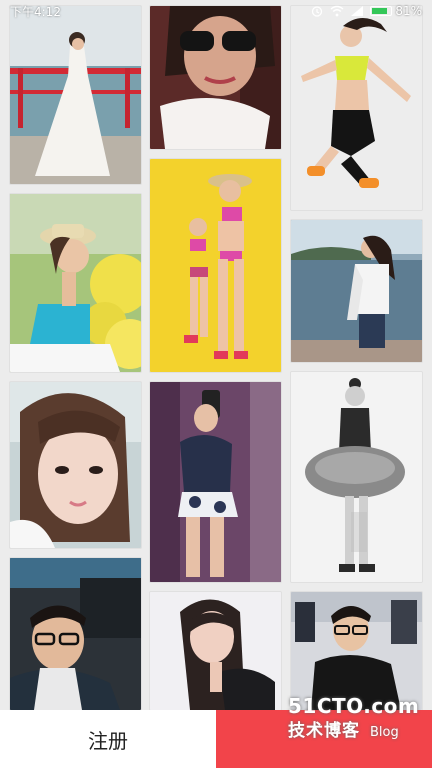 The image size is (432, 768). I want to click on battery-indicator: 81%, so click(396, 11).